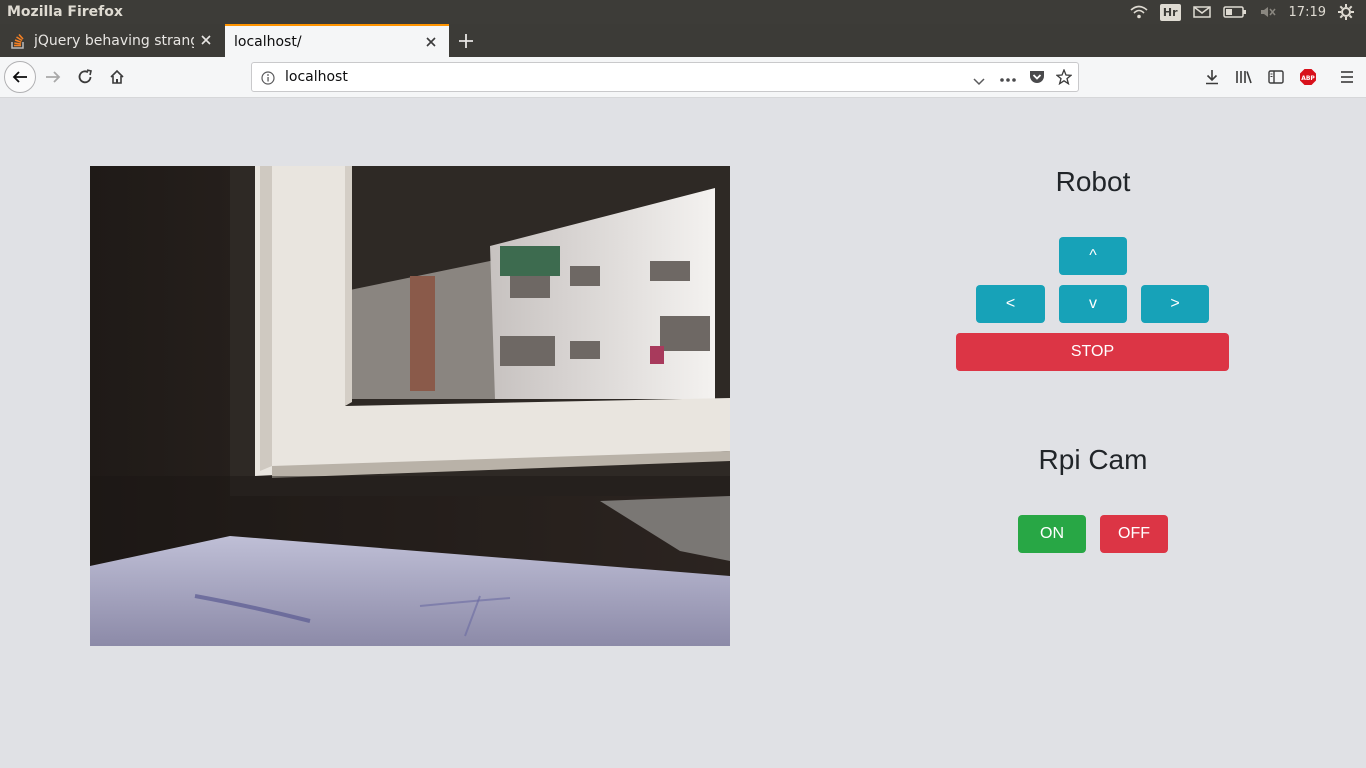 The height and width of the screenshot is (768, 1366). I want to click on keyboard-layout-label: Hr, so click(1170, 12).